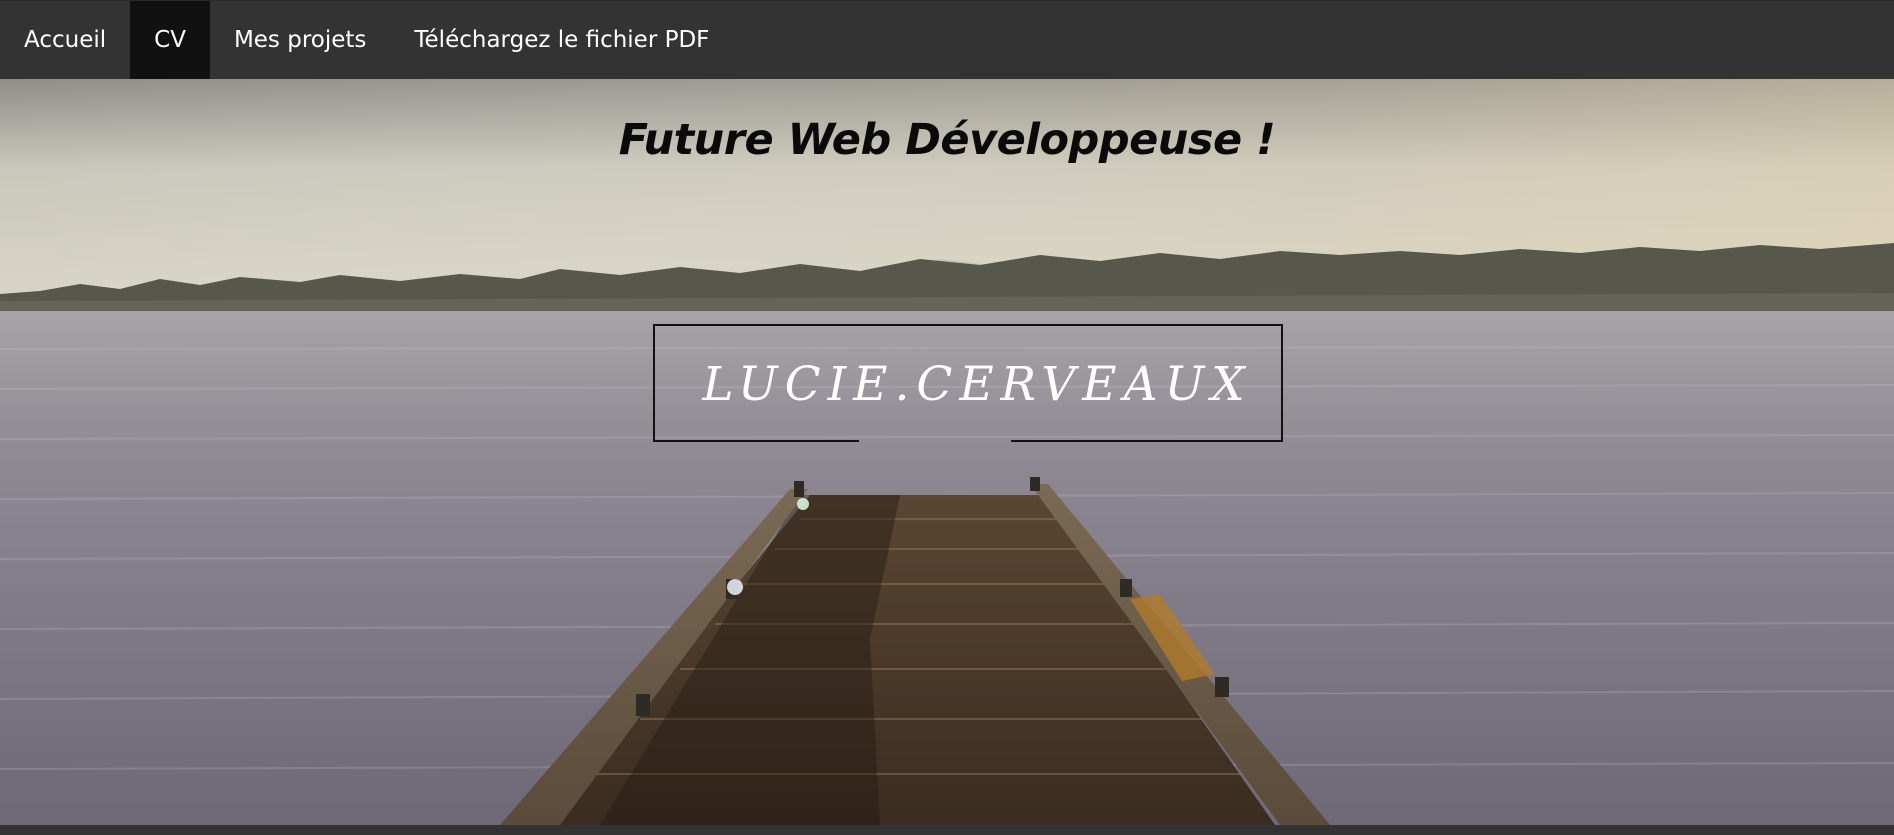  What do you see at coordinates (561, 40) in the screenshot?
I see `nav-item-telecharger-pdf: Téléchargez le fichier PDF` at bounding box center [561, 40].